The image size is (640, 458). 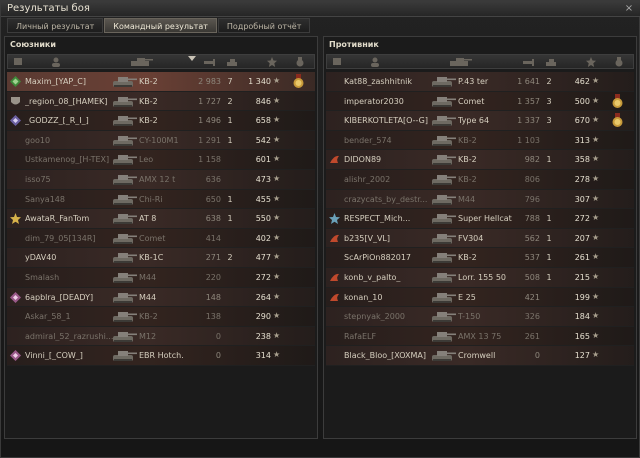 What do you see at coordinates (480, 101) in the screenshot?
I see `table-row: imperator2030 Comet 1 357 3 500 ★` at bounding box center [480, 101].